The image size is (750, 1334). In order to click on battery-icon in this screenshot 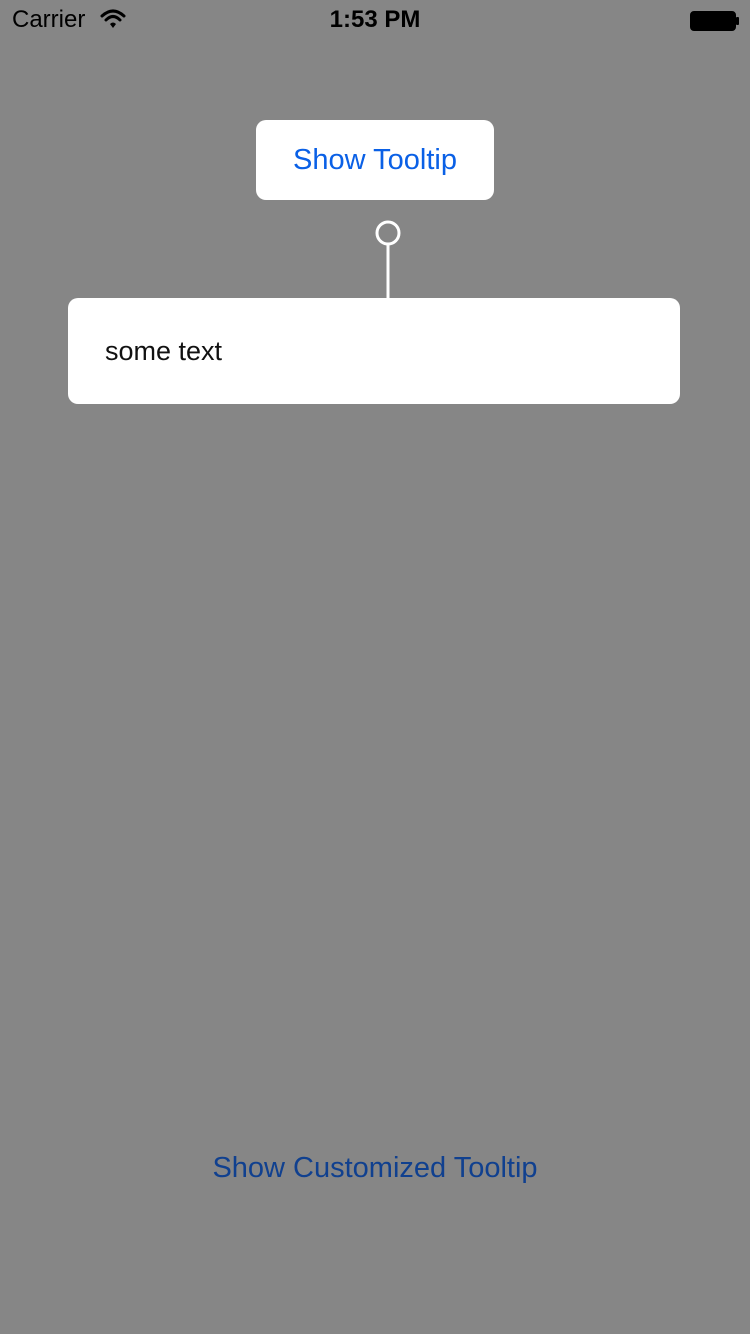, I will do `click(714, 21)`.